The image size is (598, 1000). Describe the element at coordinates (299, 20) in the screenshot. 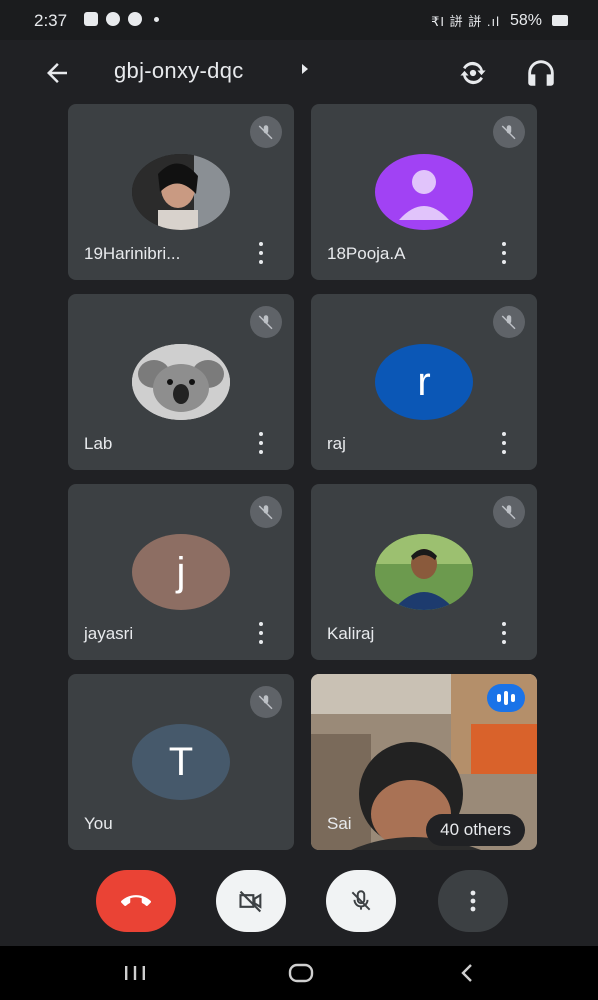

I see `status-bar: 2:37 ₹I 誁 誁 .ıl 58%` at that location.